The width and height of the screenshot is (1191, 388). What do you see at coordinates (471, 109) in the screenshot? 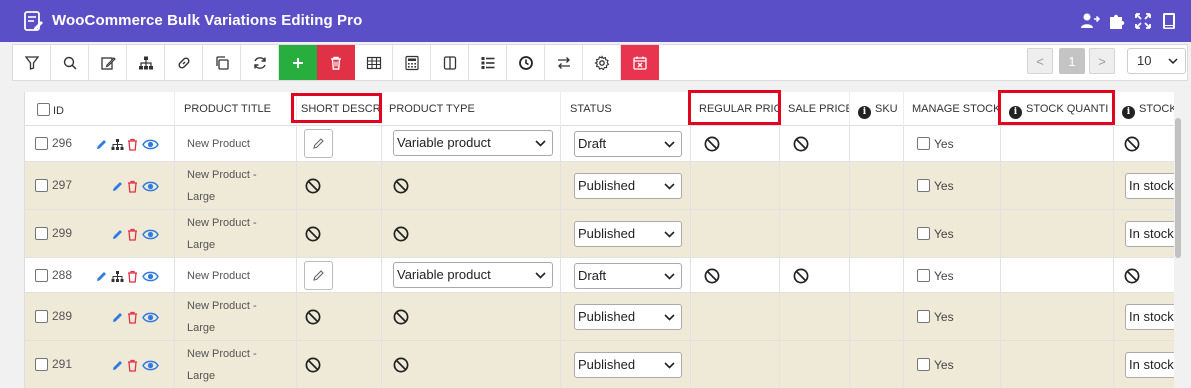
I see `col-header-product-type: PRODUCT TYPE` at bounding box center [471, 109].